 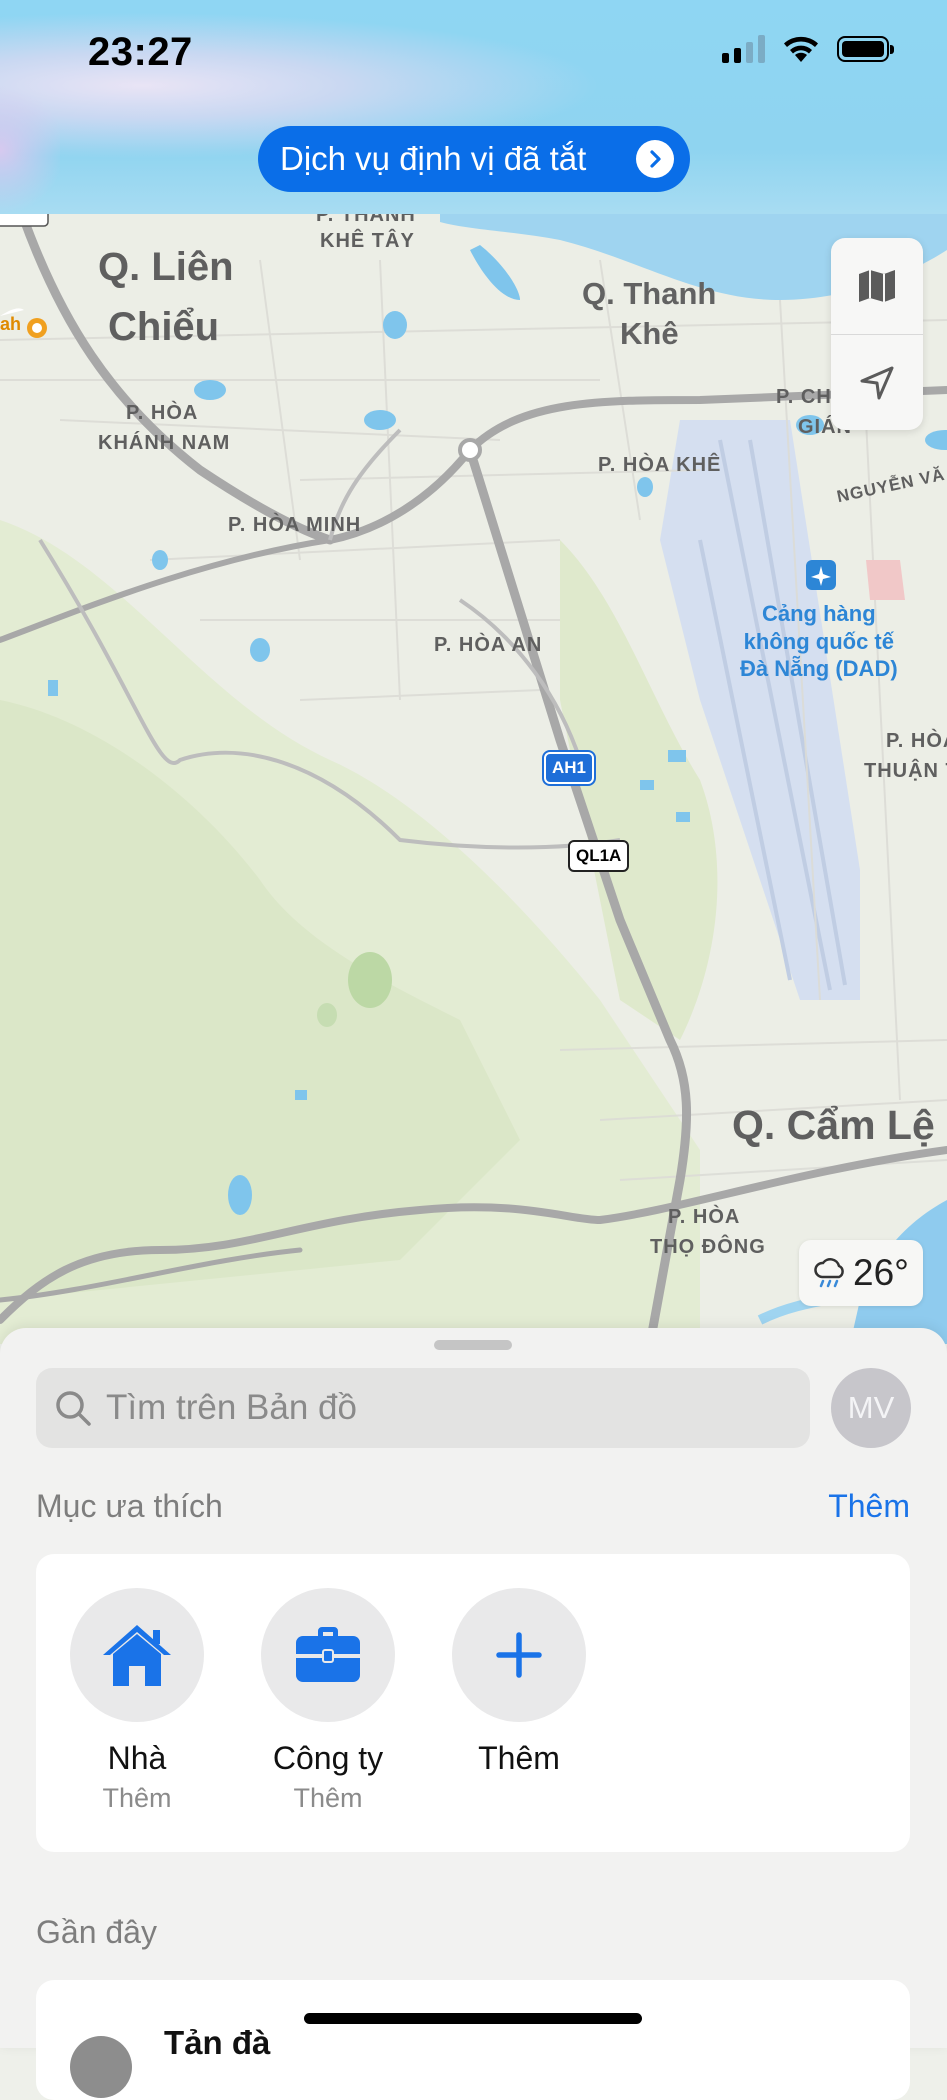 I want to click on home-indicator, so click(x=473, y=2018).